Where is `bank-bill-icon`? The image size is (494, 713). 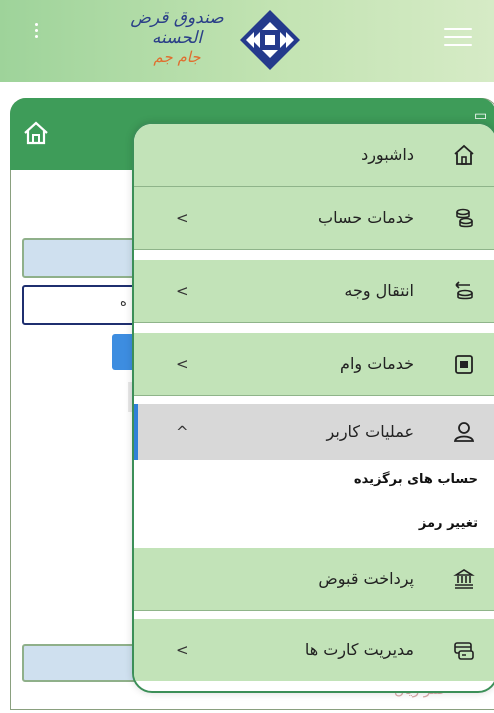
bank-bill-icon is located at coordinates (464, 579).